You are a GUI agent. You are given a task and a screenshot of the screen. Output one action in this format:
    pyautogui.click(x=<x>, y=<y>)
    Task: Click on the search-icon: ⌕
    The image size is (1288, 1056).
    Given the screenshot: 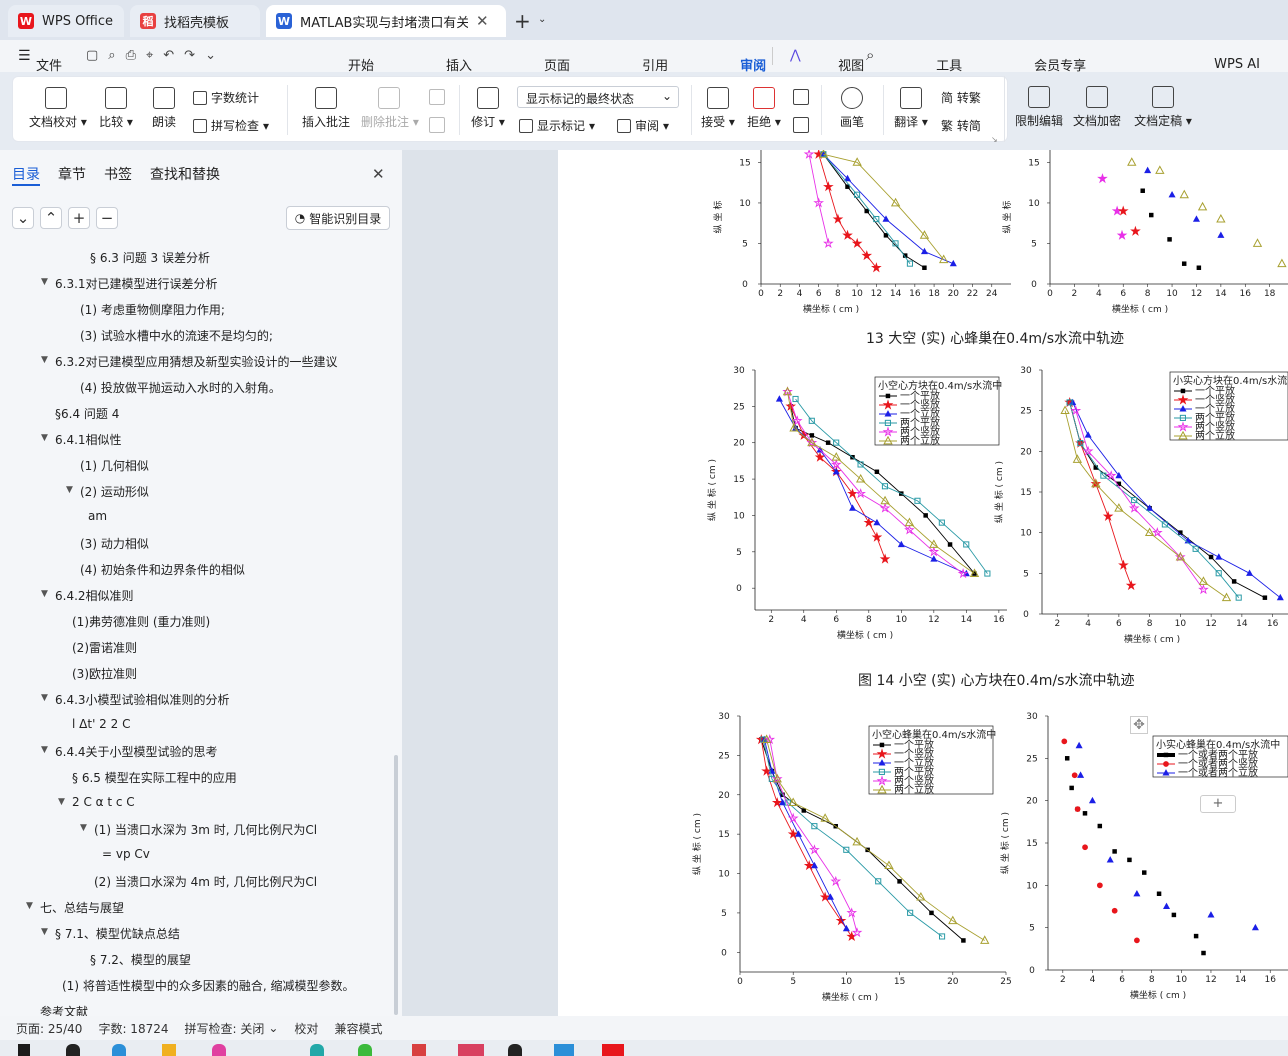 What is the action you would take?
    pyautogui.click(x=870, y=55)
    